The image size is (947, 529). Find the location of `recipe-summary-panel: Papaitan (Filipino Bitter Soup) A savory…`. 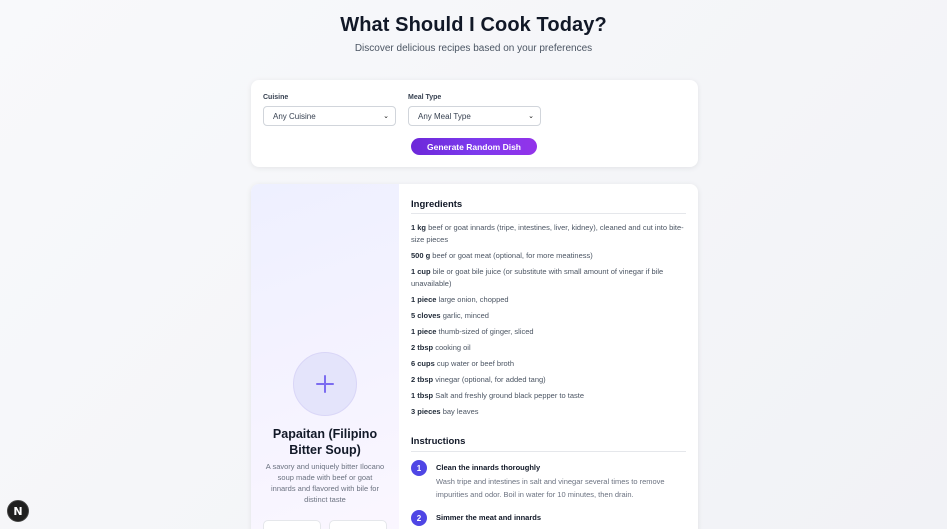

recipe-summary-panel: Papaitan (Filipino Bitter Soup) A savory… is located at coordinates (325, 356).